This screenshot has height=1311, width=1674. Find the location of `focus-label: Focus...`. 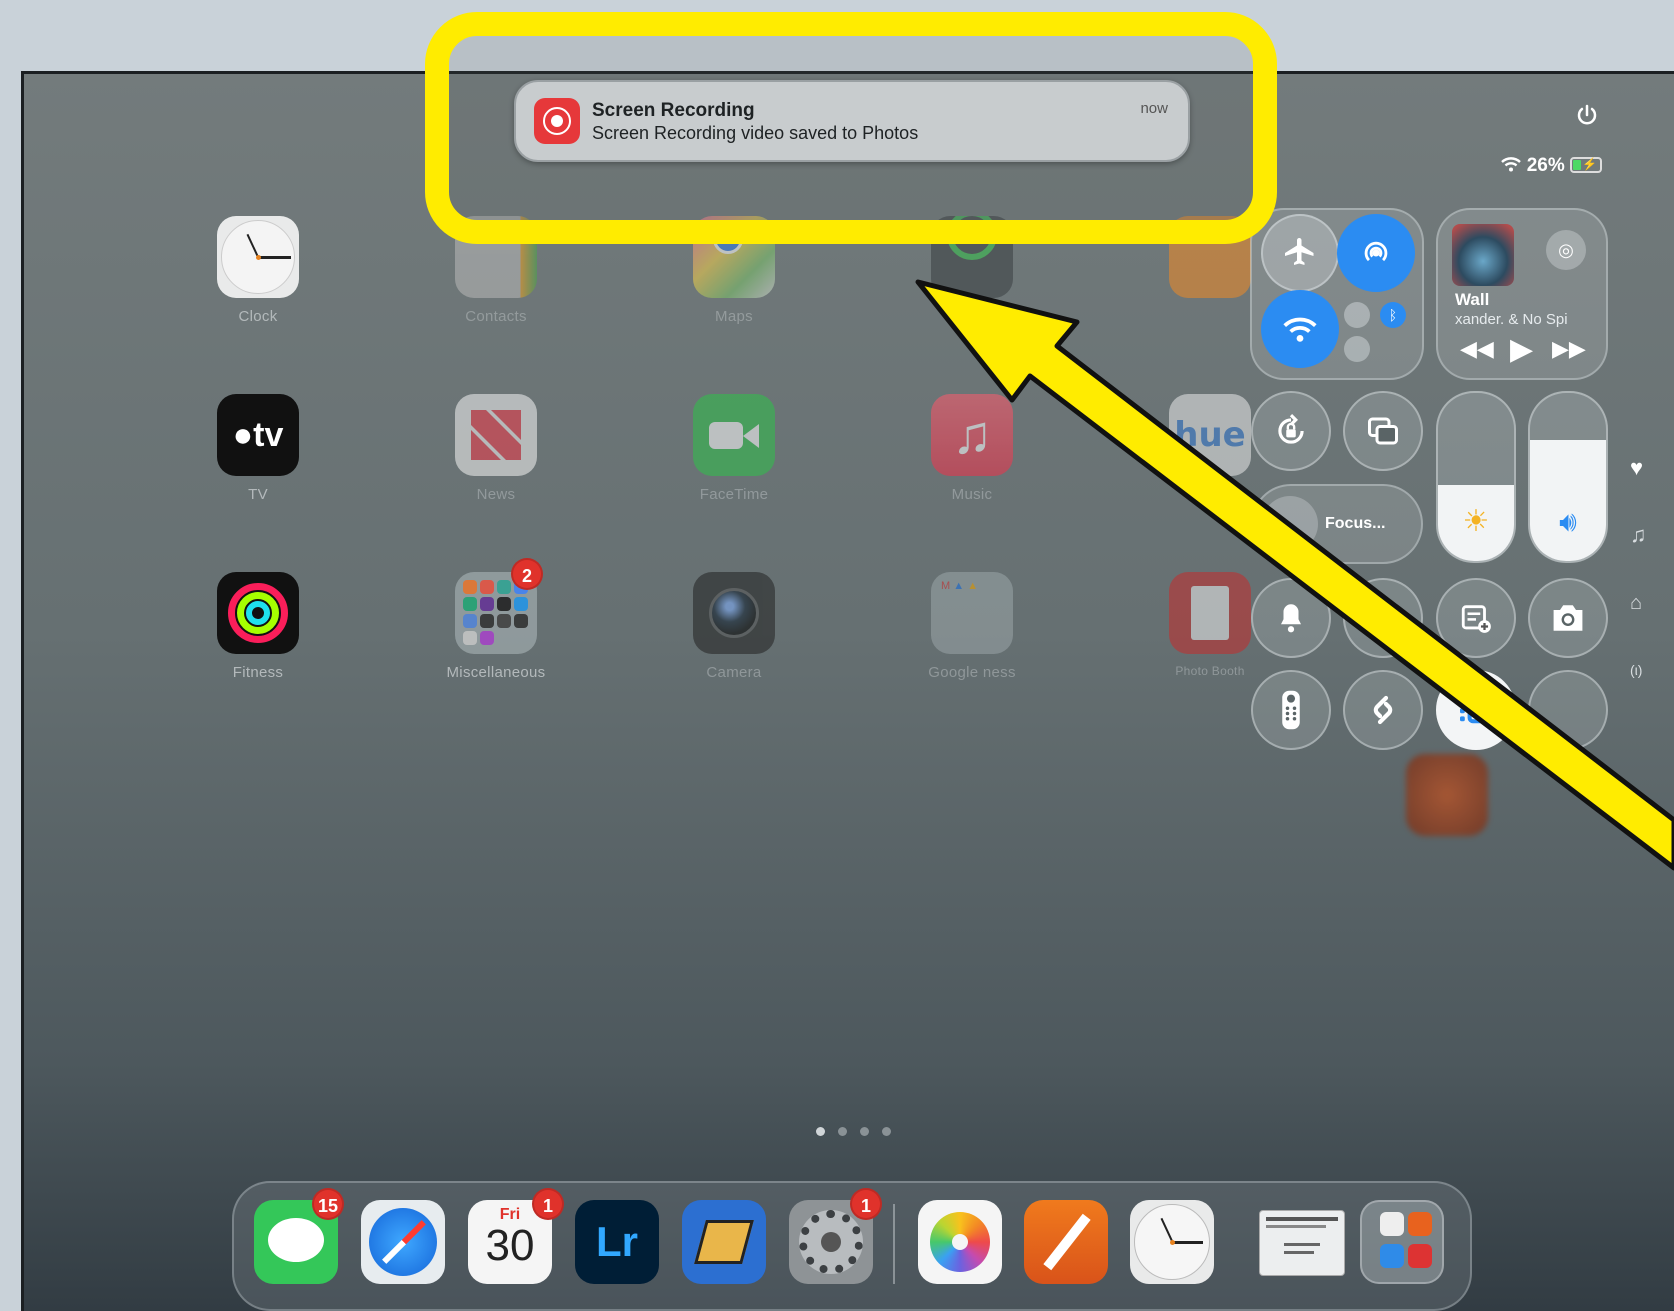

focus-label: Focus... is located at coordinates (1355, 523).